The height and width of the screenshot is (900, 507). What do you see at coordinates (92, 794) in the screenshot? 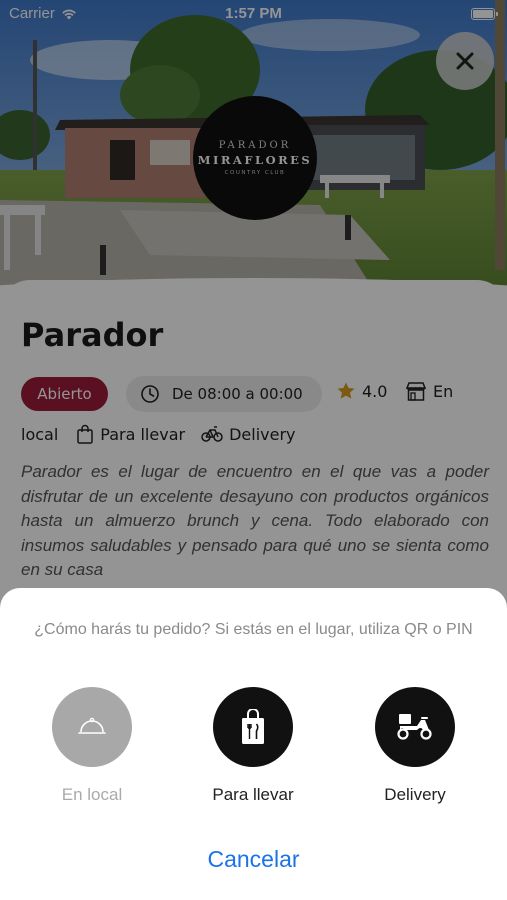
I see `option-dine-in-label: En local` at bounding box center [92, 794].